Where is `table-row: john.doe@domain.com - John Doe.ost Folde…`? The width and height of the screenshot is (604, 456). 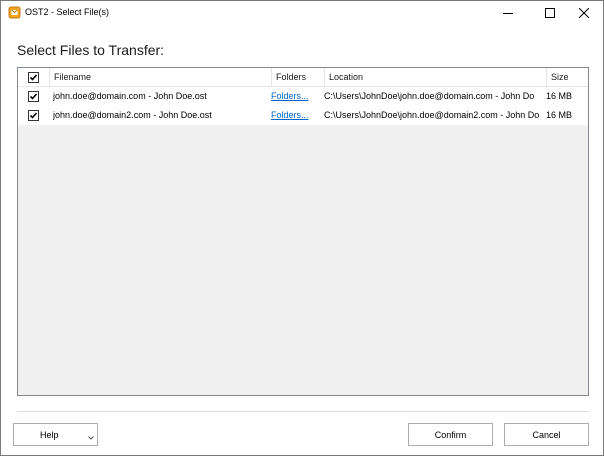
table-row: john.doe@domain.com - John Doe.ost Folde… is located at coordinates (303, 96).